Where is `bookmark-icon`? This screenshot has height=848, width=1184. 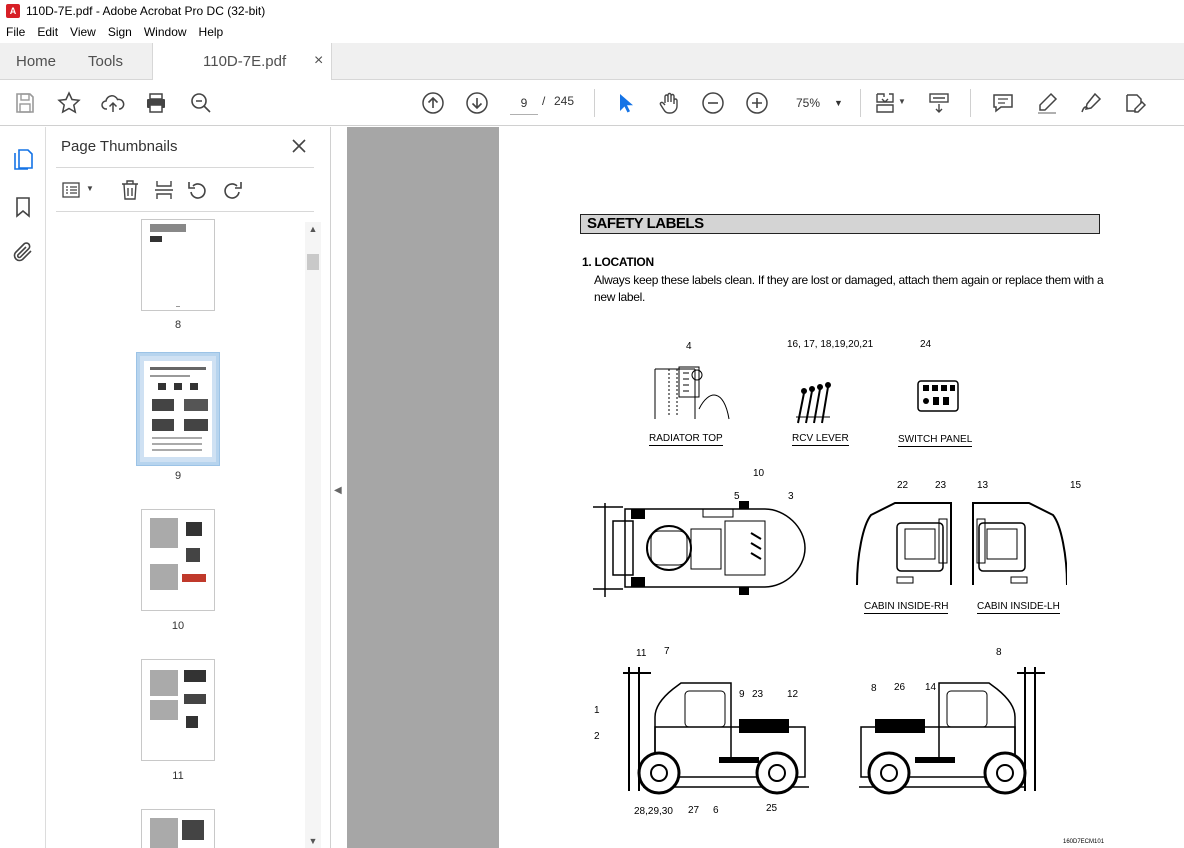
bookmark-icon is located at coordinates (23, 207).